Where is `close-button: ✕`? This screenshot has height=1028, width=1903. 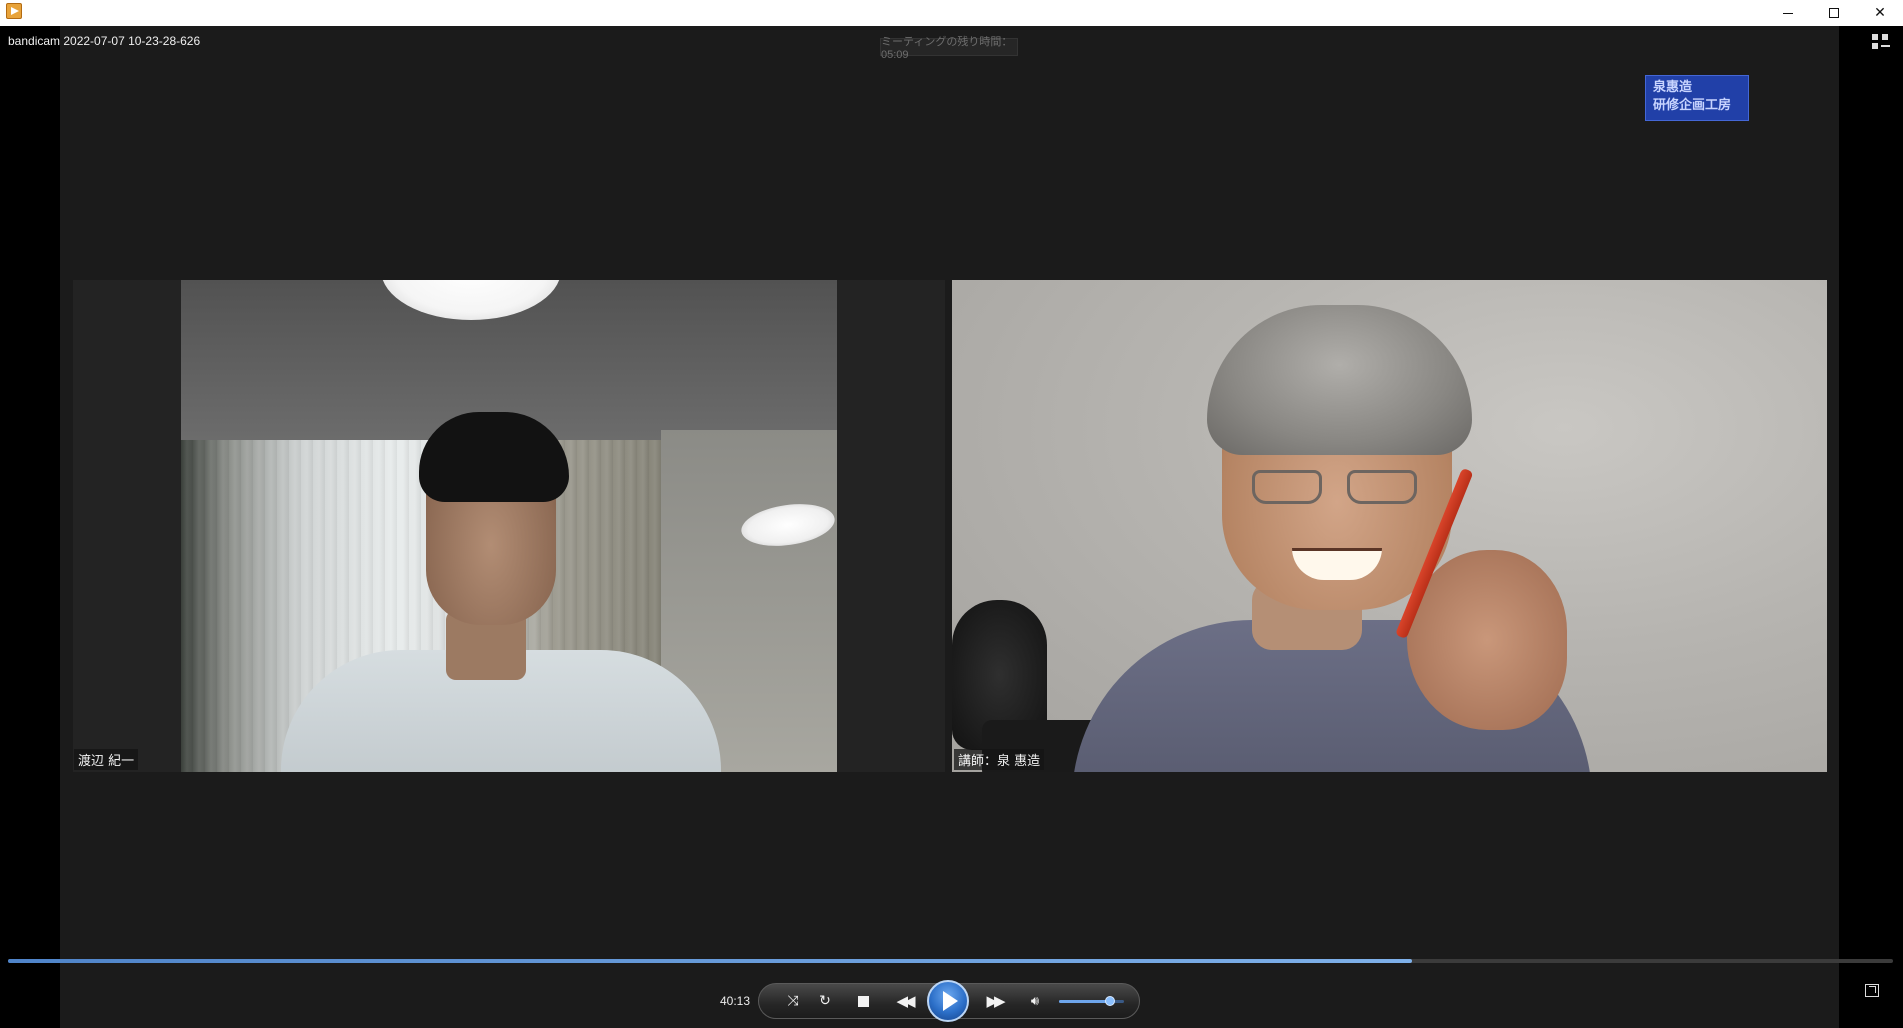 close-button: ✕ is located at coordinates (1880, 13).